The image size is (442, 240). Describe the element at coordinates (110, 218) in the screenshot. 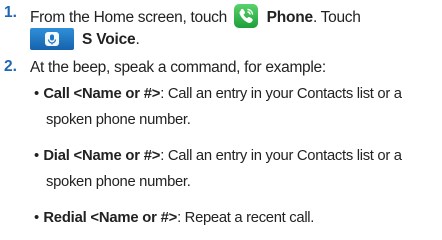

I see `command-label: Redial <Name or #>` at that location.